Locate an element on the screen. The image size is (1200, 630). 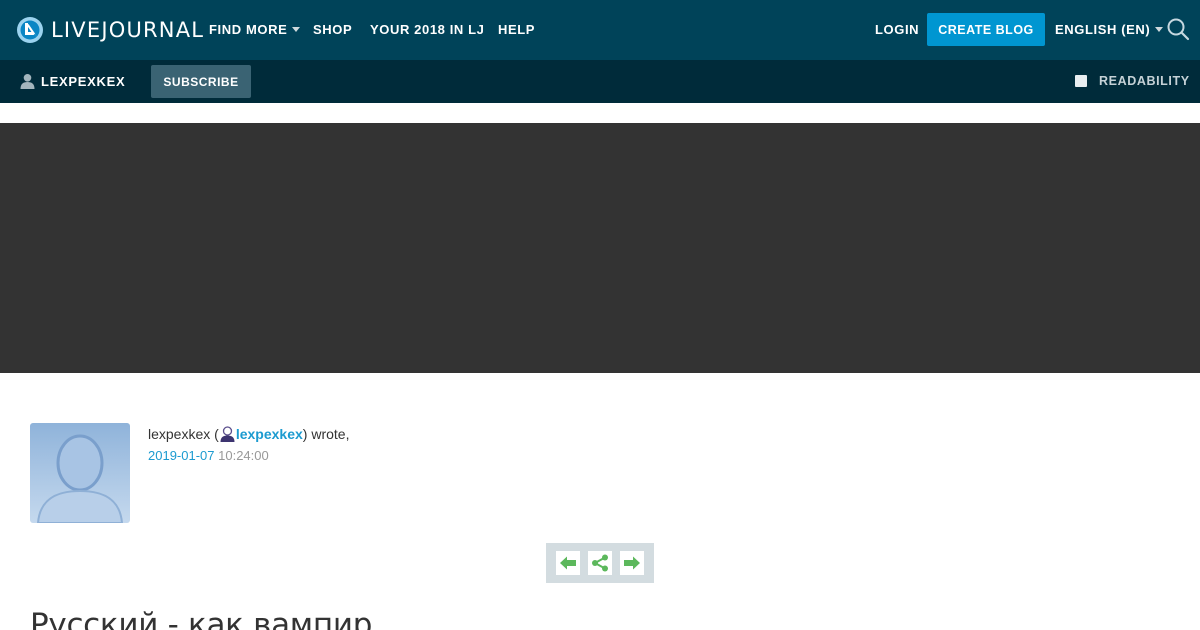
author-avatar is located at coordinates (80, 473).